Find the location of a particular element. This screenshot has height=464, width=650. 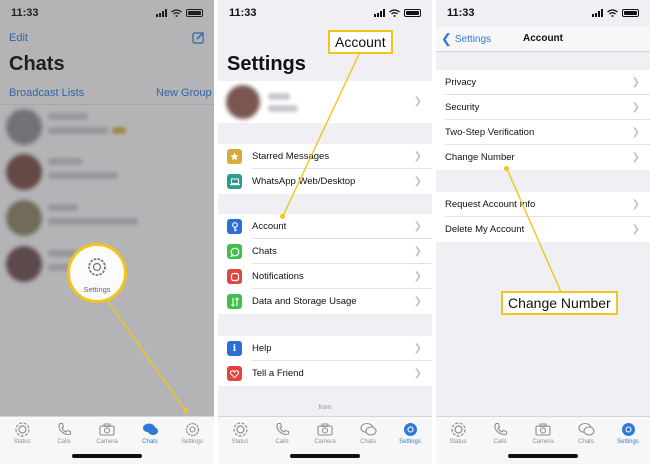

tab-label: Calls is located at coordinates (500, 442).